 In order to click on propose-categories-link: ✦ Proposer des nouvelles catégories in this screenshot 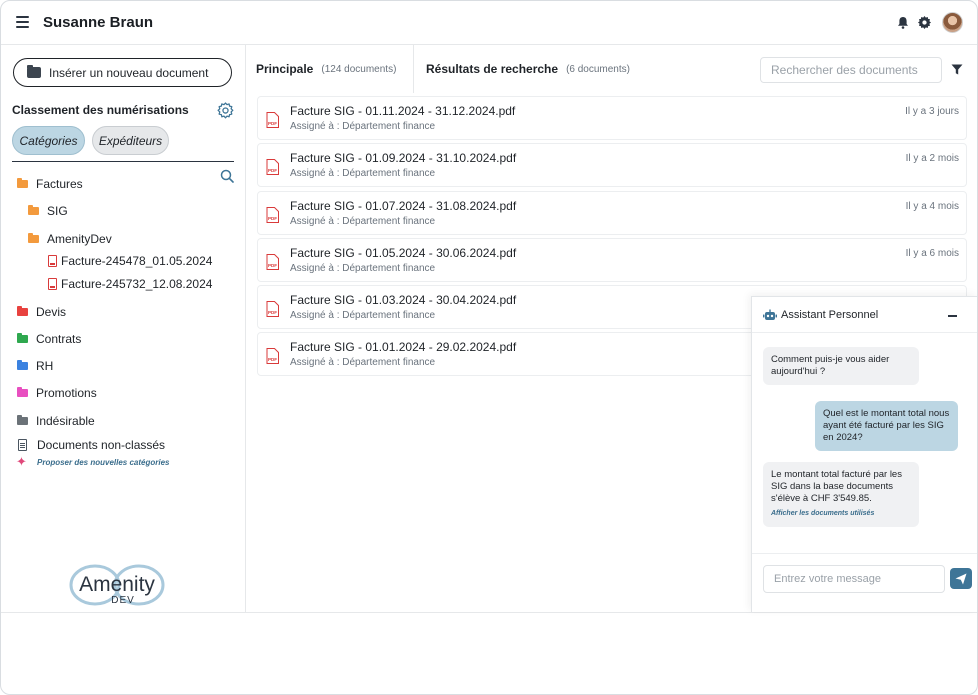, I will do `click(93, 462)`.